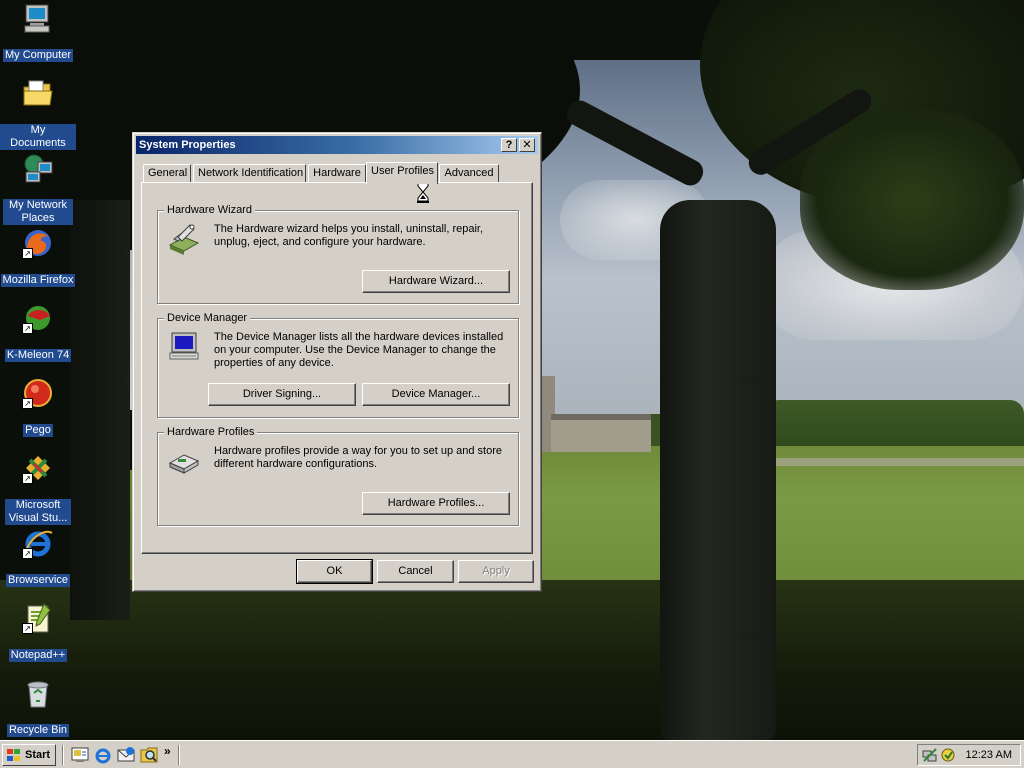  I want to click on computer-icon, so click(38, 18).